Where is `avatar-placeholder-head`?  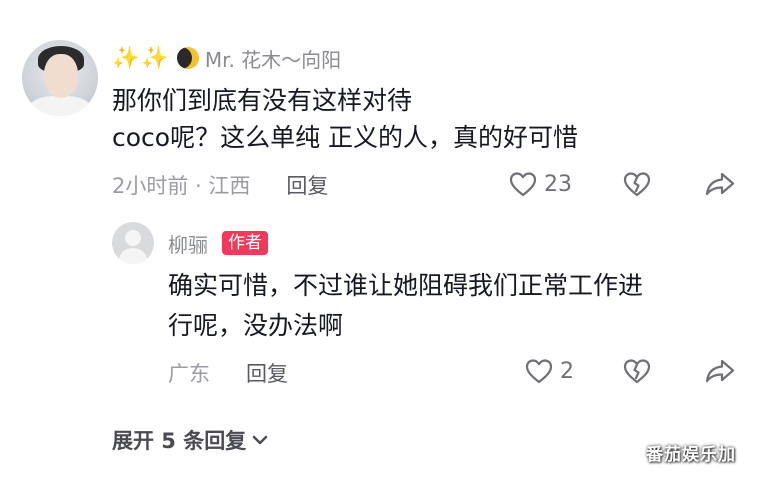 avatar-placeholder-head is located at coordinates (133, 238).